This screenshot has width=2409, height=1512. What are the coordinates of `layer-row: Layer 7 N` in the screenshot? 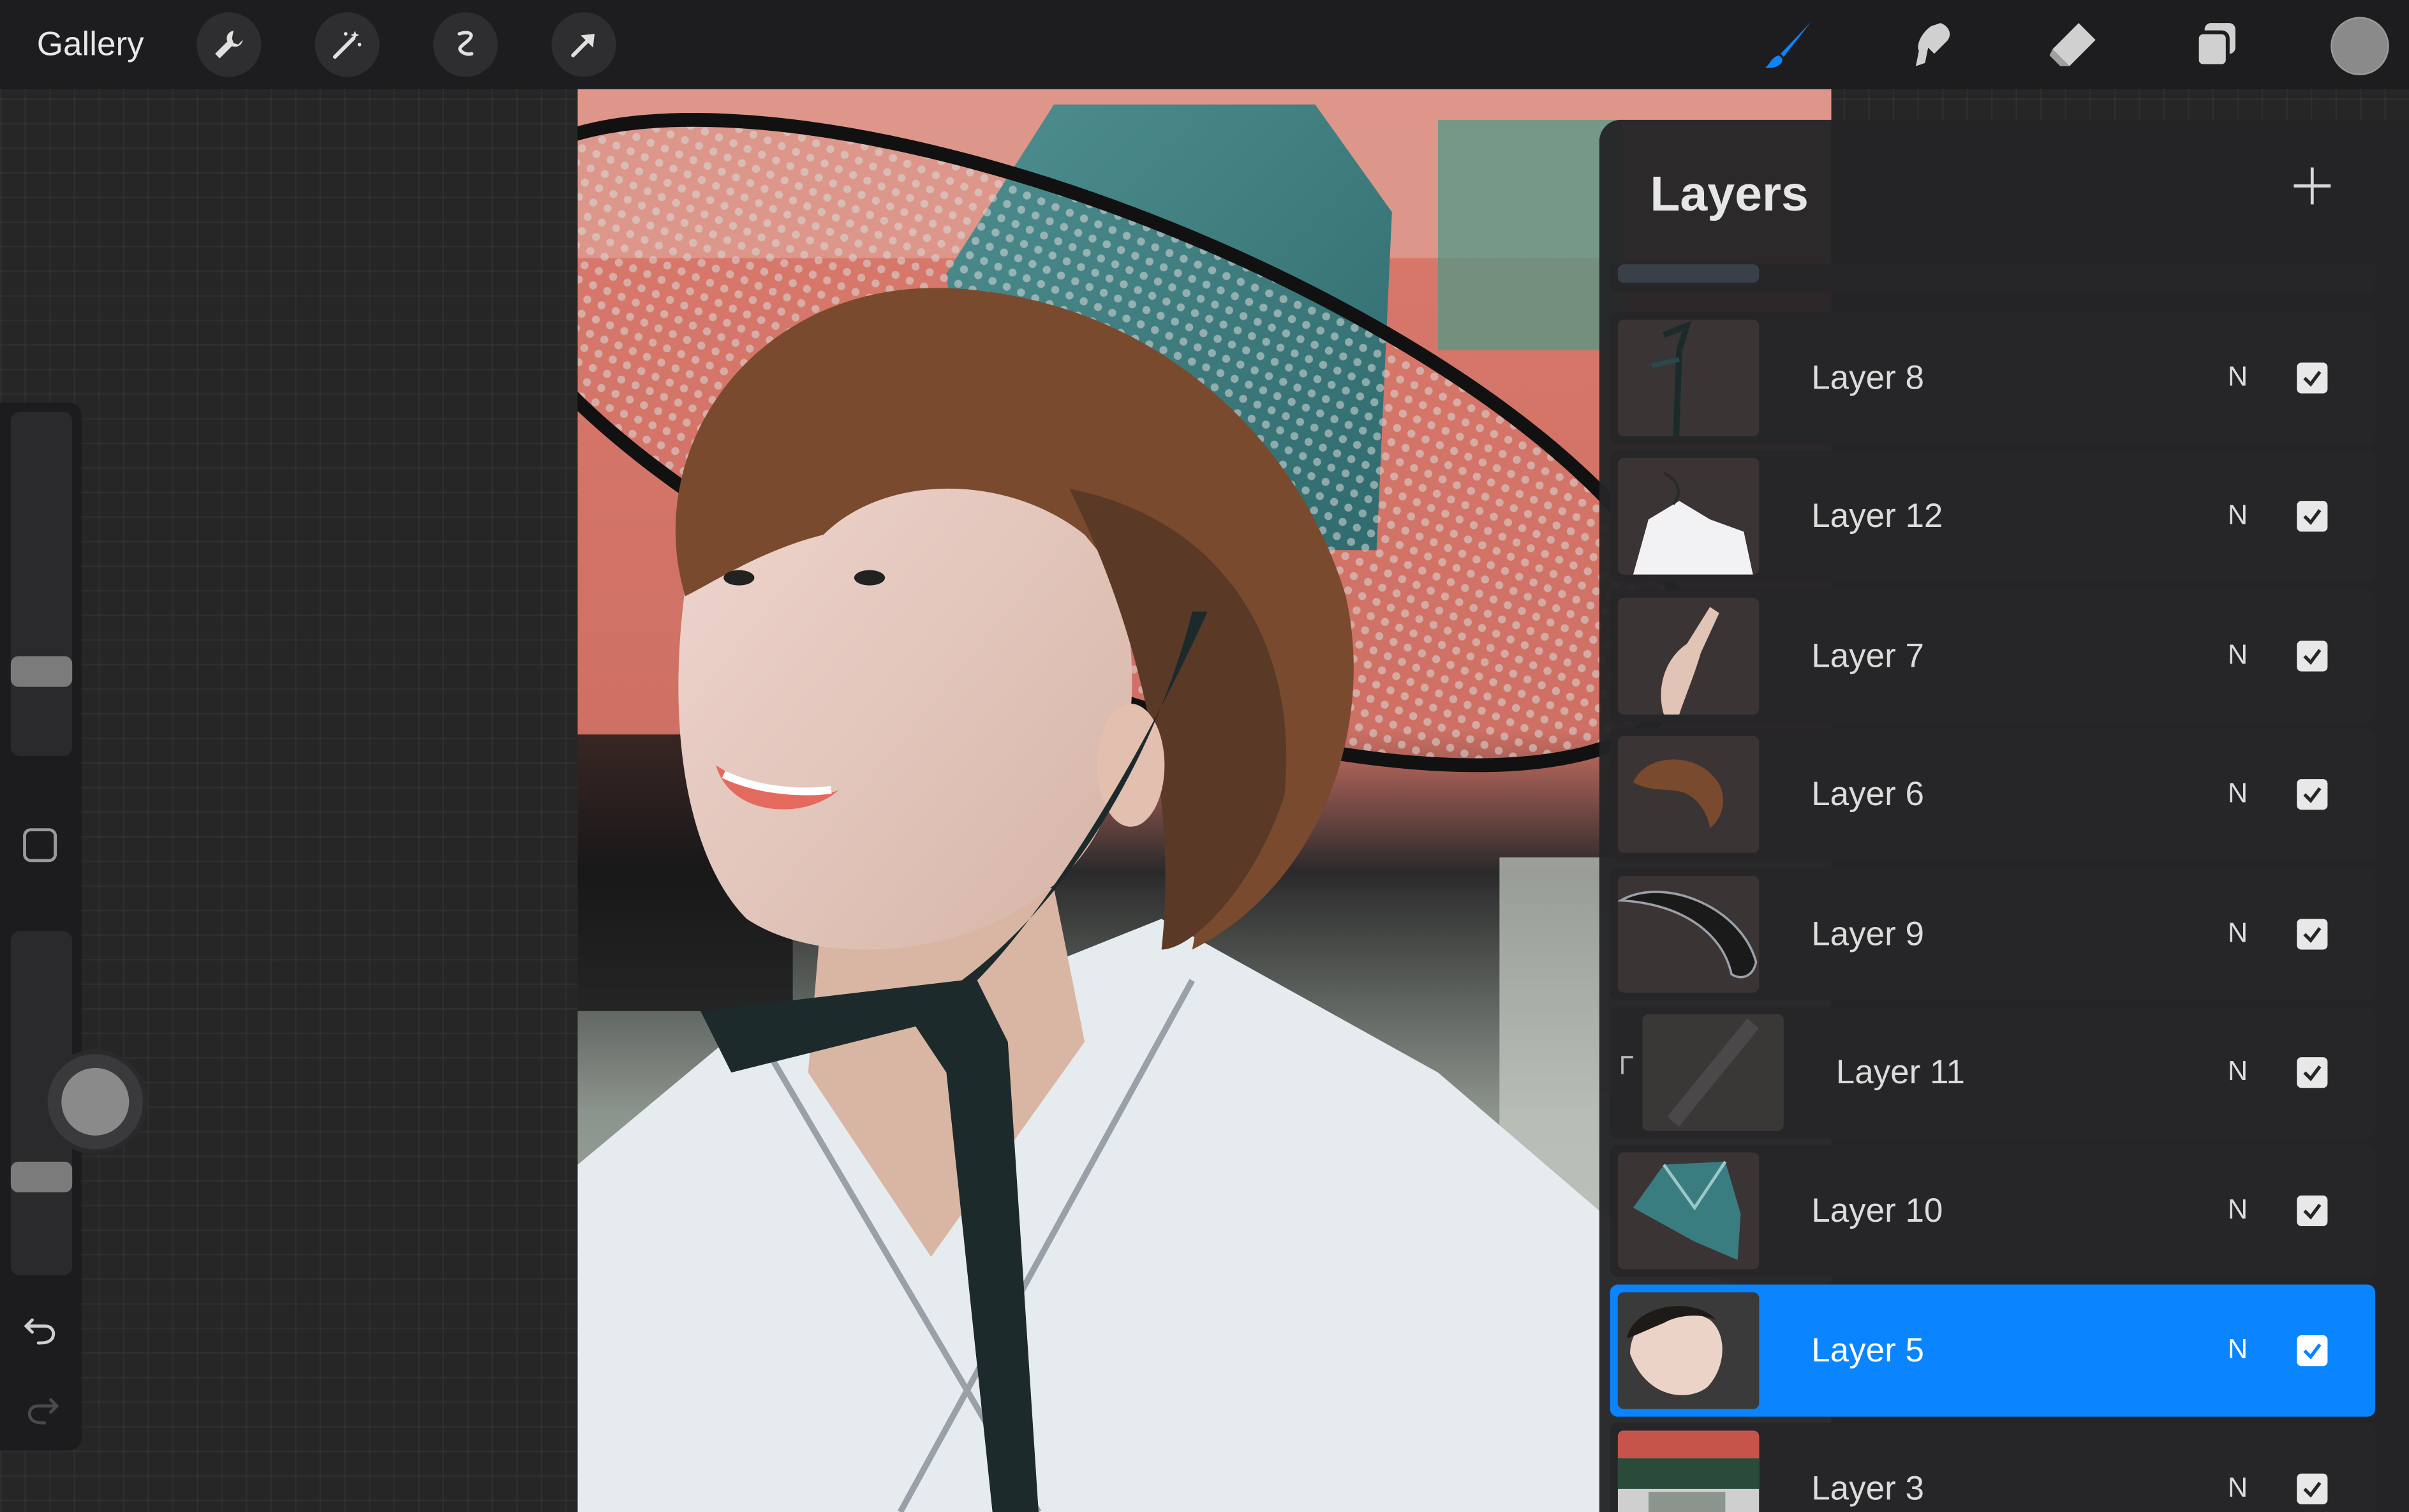 It's located at (1993, 655).